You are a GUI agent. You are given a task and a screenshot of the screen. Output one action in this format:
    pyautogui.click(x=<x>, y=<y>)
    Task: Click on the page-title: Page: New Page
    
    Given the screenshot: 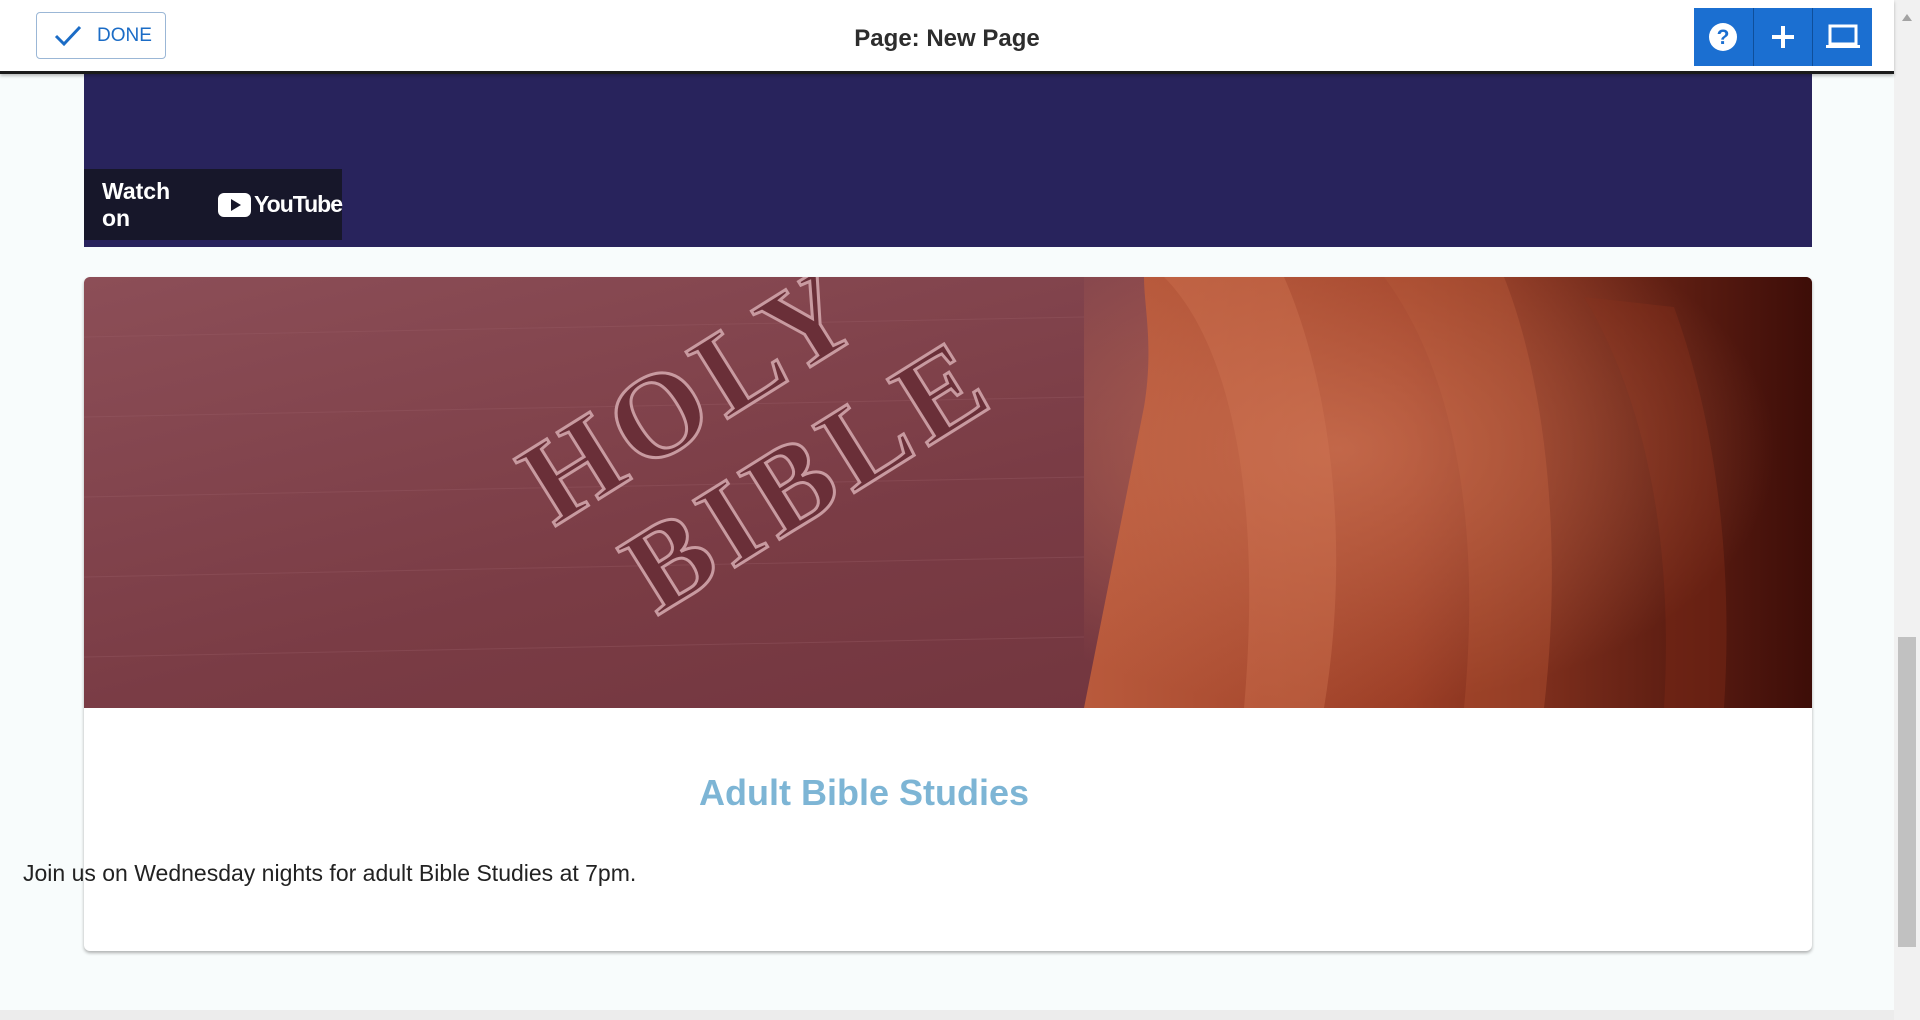 What is the action you would take?
    pyautogui.click(x=947, y=38)
    